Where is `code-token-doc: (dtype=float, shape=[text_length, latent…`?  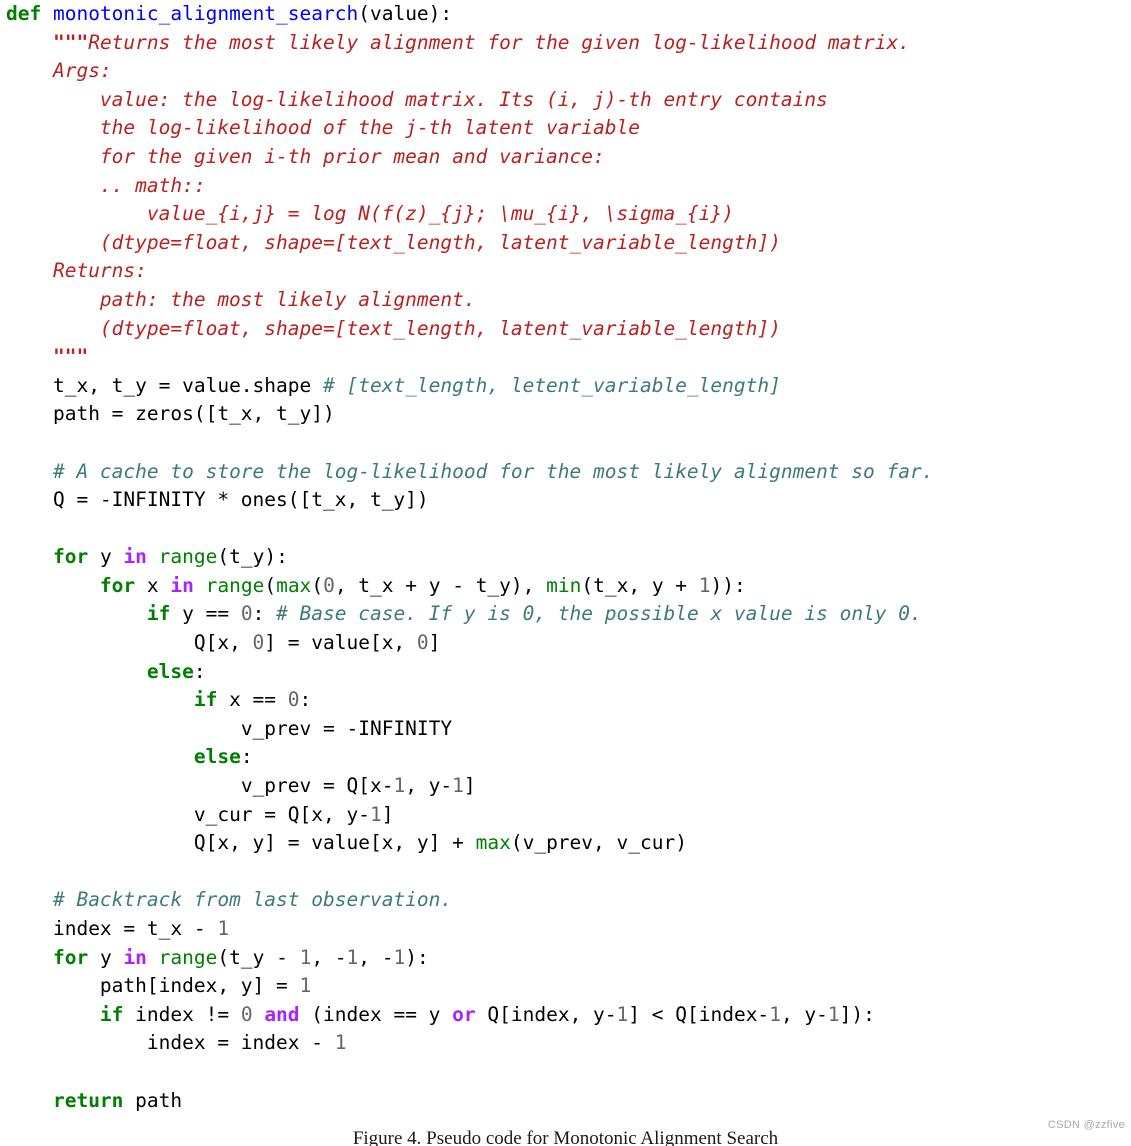 code-token-doc: (dtype=float, shape=[text_length, latent… is located at coordinates (440, 242).